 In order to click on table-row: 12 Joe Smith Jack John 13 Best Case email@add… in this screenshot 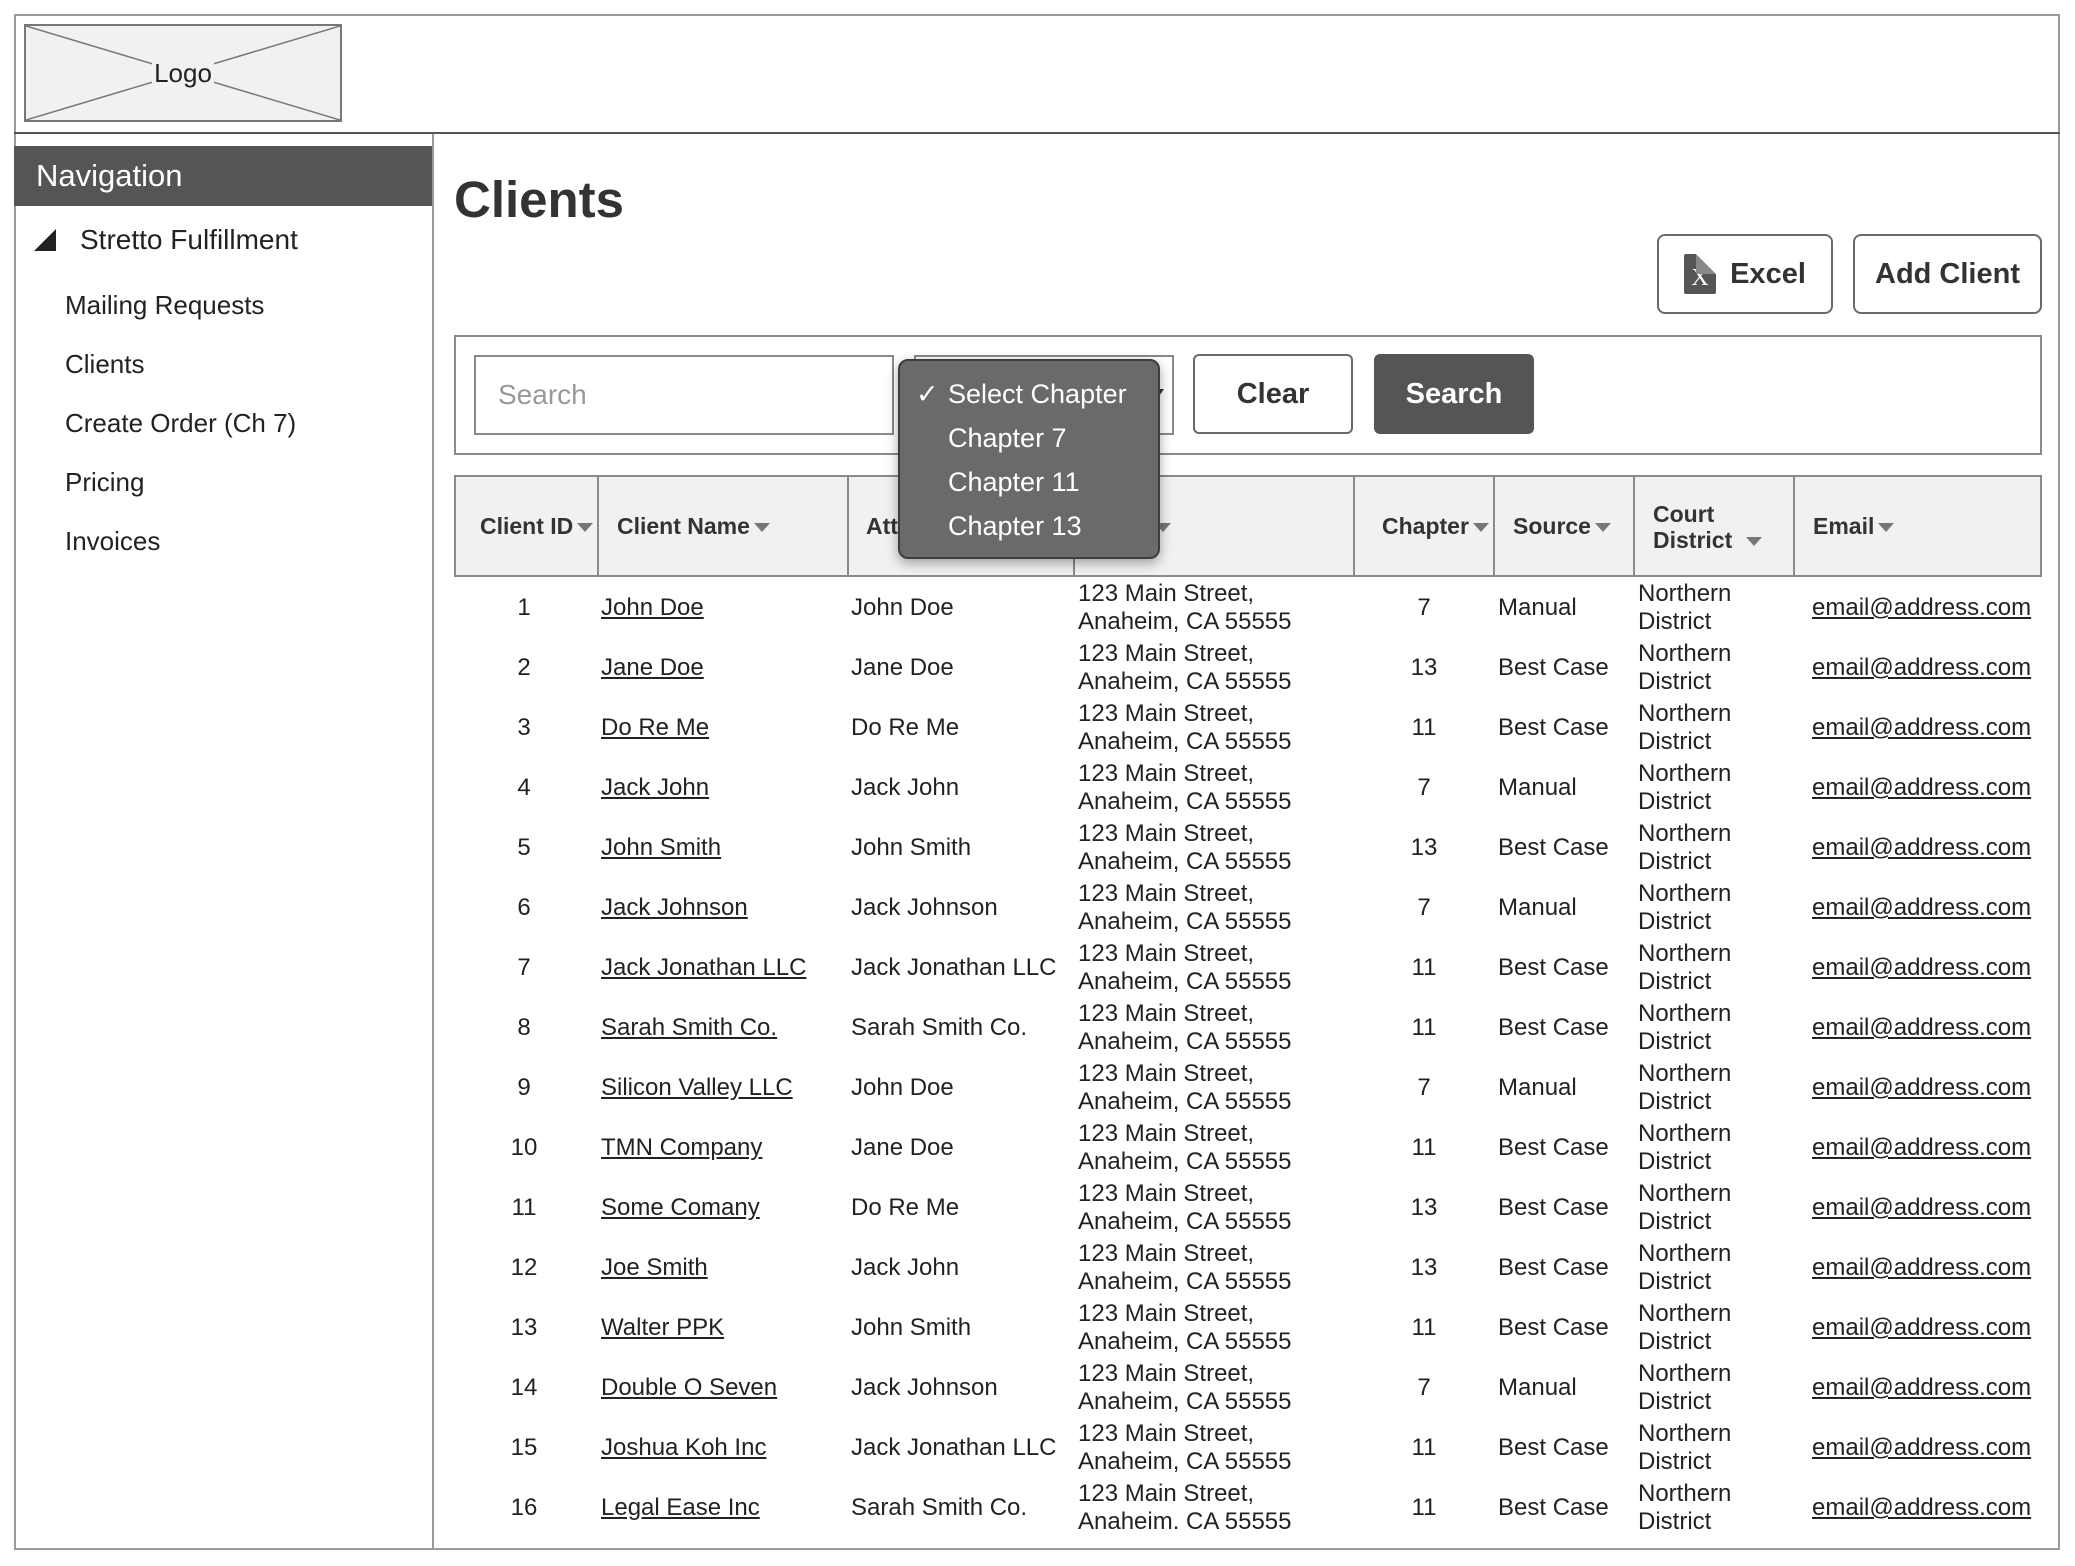, I will do `click(1248, 1268)`.